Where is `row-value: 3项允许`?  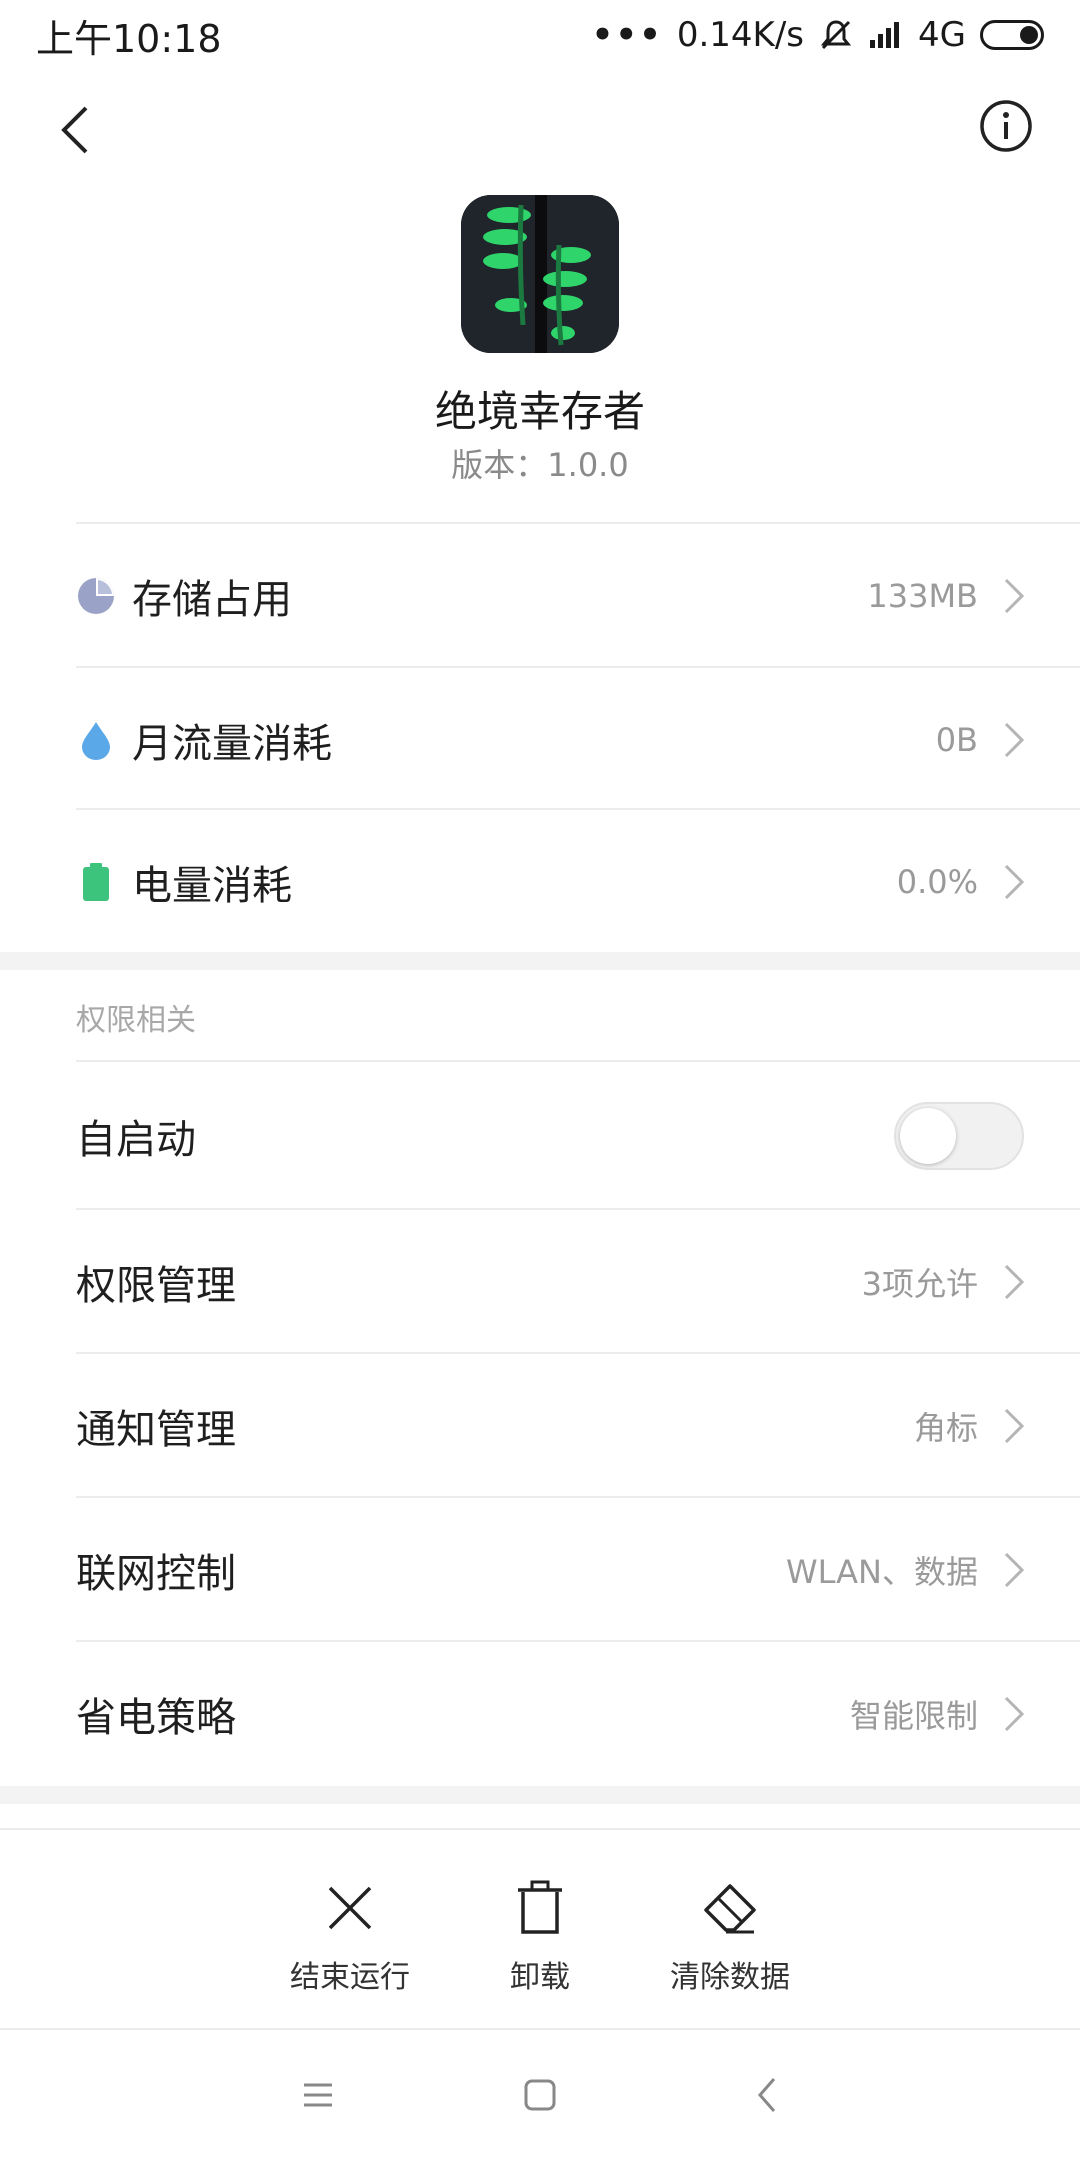 row-value: 3项允许 is located at coordinates (919, 1284).